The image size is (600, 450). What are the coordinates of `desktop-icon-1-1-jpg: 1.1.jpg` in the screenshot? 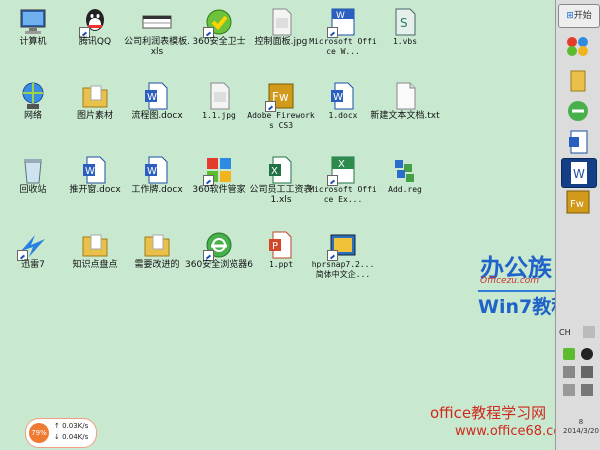 It's located at (219, 111).